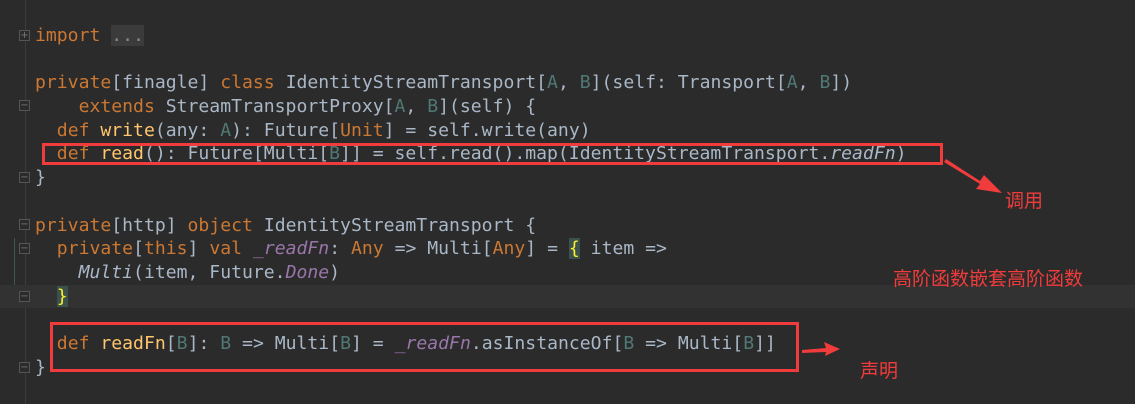  I want to click on highlight-box-declare, so click(424, 347).